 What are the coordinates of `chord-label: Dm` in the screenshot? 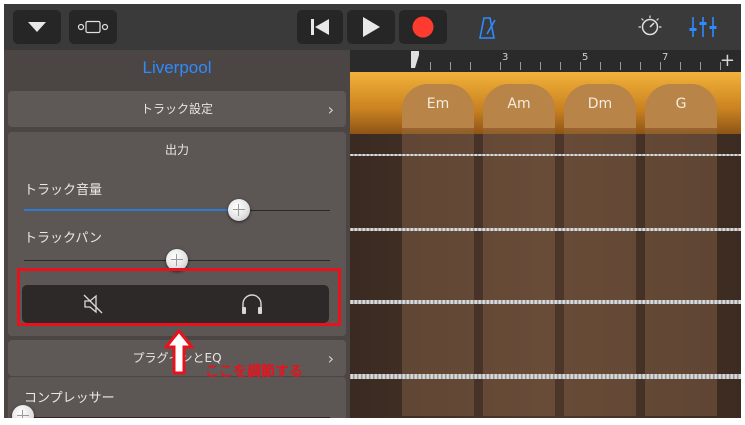 It's located at (600, 104).